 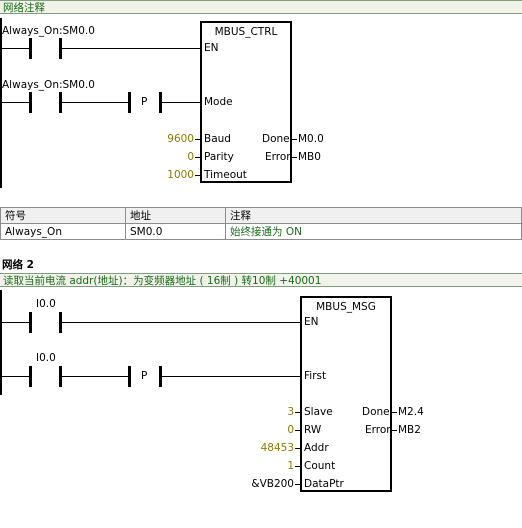 What do you see at coordinates (313, 430) in the screenshot?
I see `pin-rw: RW` at bounding box center [313, 430].